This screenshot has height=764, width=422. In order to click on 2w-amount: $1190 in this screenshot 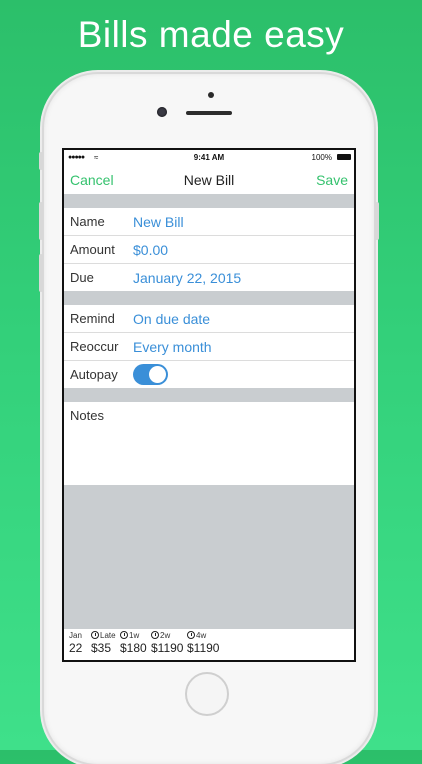, I will do `click(167, 648)`.